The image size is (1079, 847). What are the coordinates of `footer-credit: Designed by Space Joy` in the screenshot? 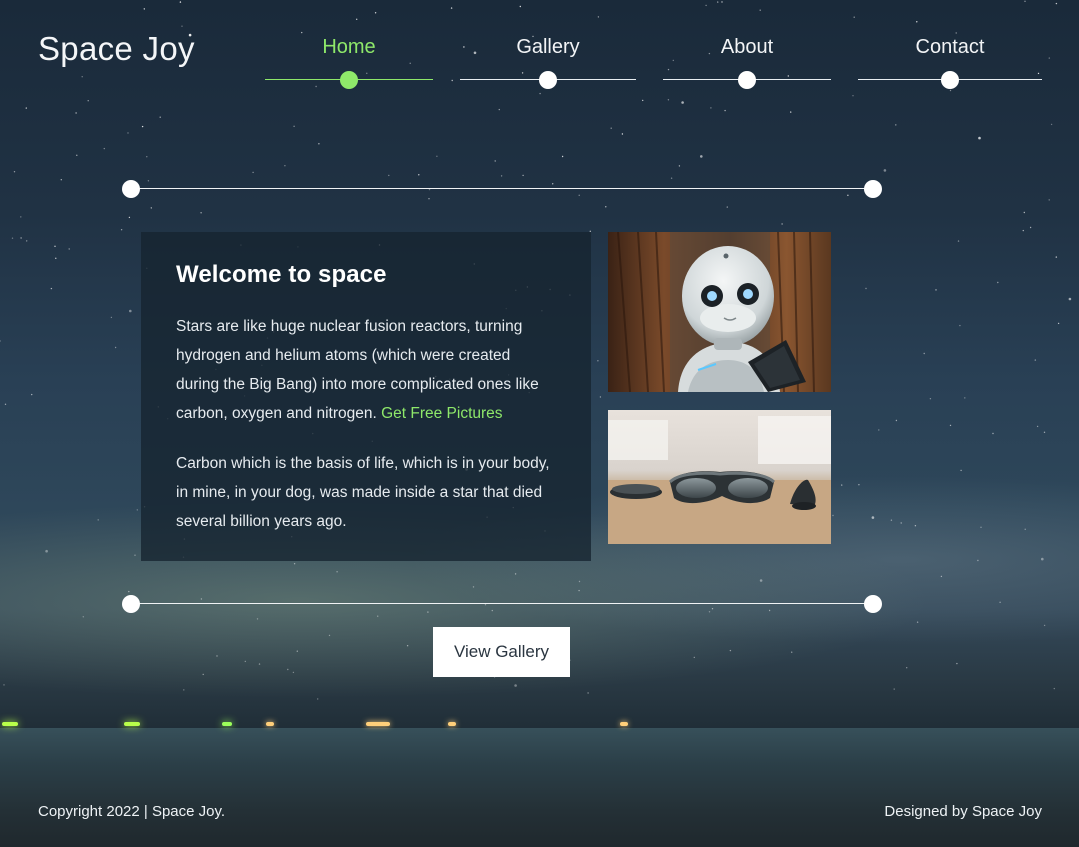 It's located at (963, 811).